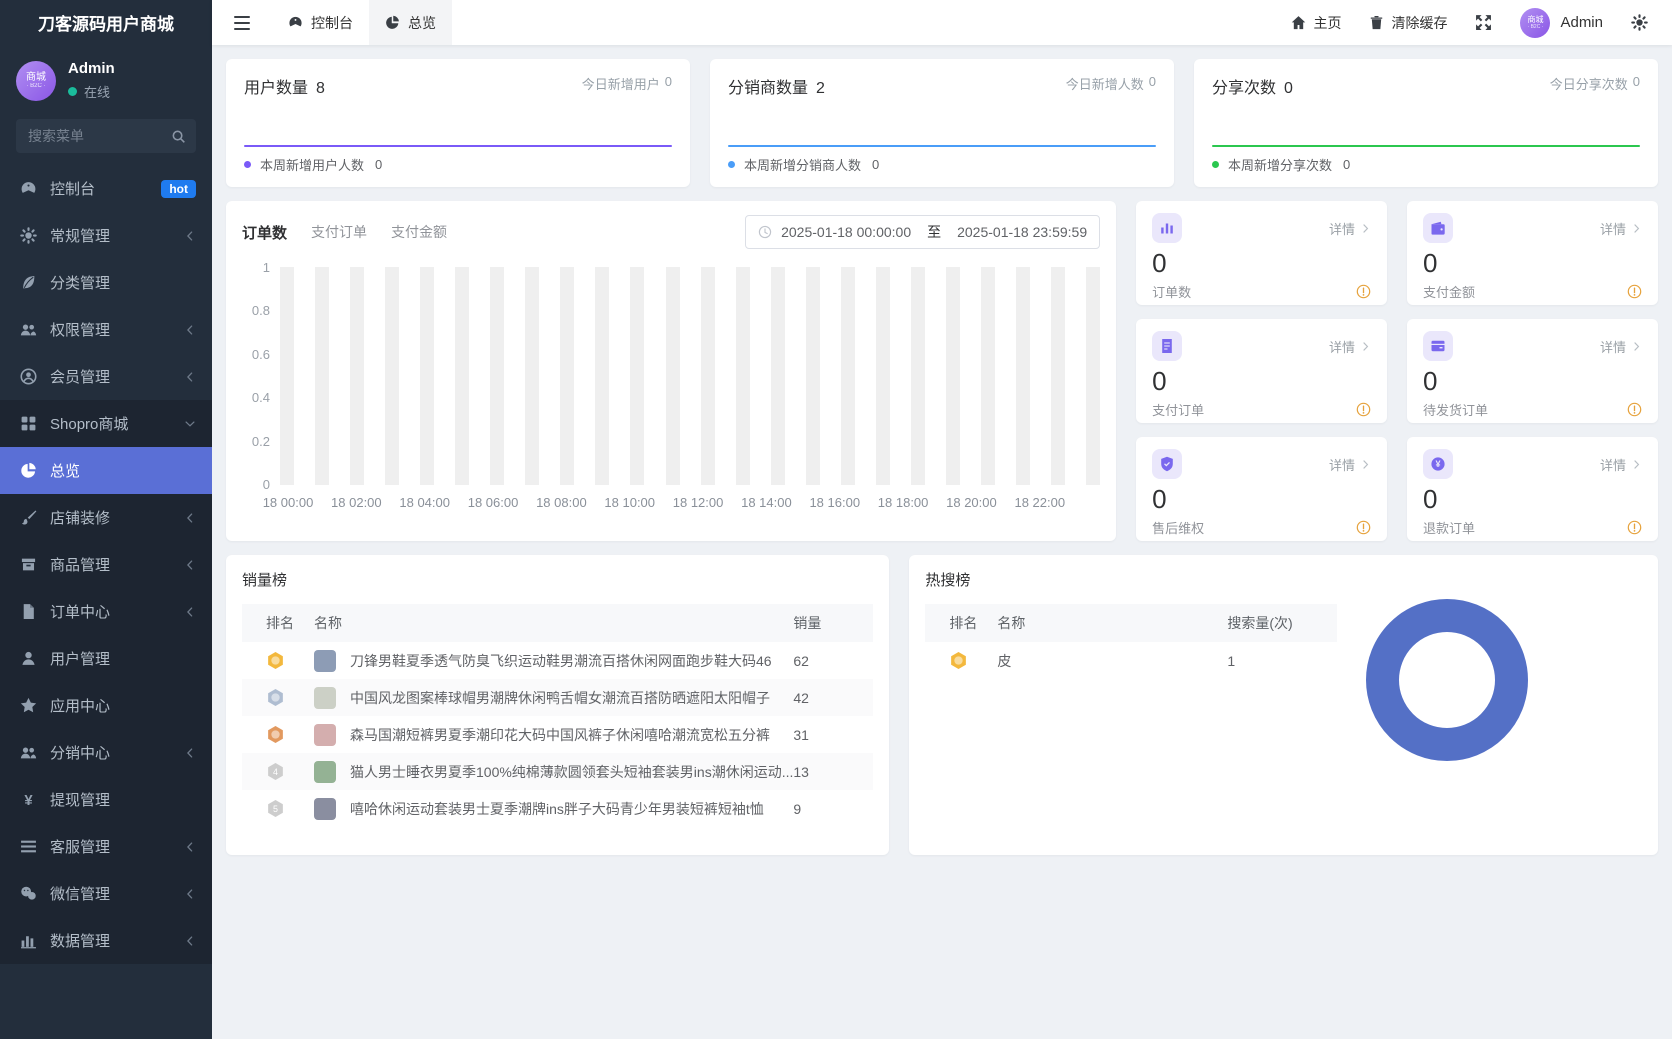  I want to click on sidebar-submenu-item: 店铺装修, so click(106, 517).